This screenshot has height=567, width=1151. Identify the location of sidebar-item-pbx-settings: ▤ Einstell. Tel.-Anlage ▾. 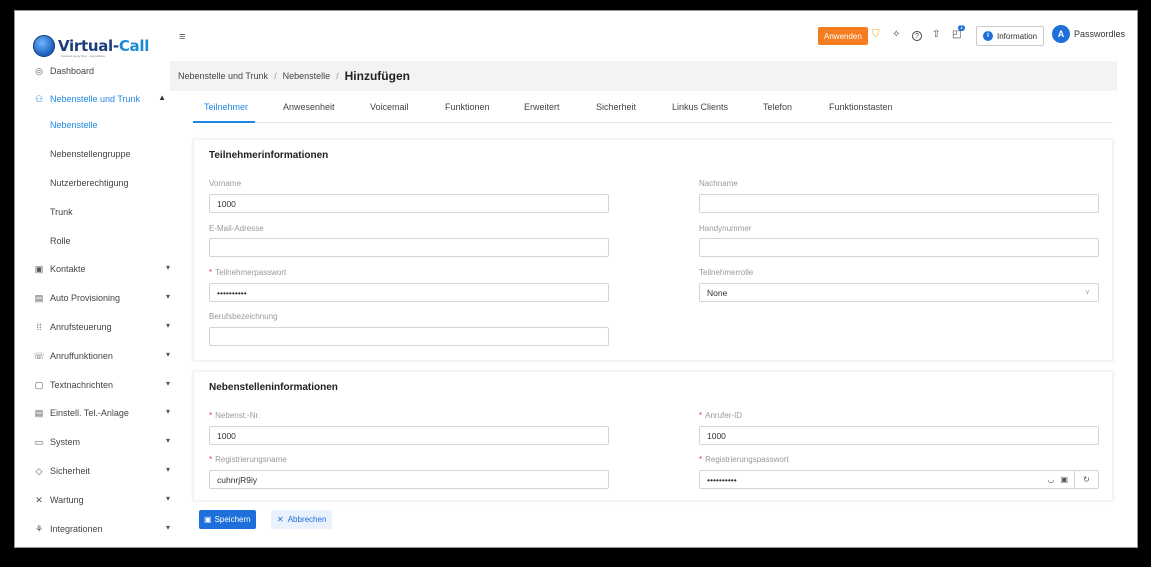
(92, 413).